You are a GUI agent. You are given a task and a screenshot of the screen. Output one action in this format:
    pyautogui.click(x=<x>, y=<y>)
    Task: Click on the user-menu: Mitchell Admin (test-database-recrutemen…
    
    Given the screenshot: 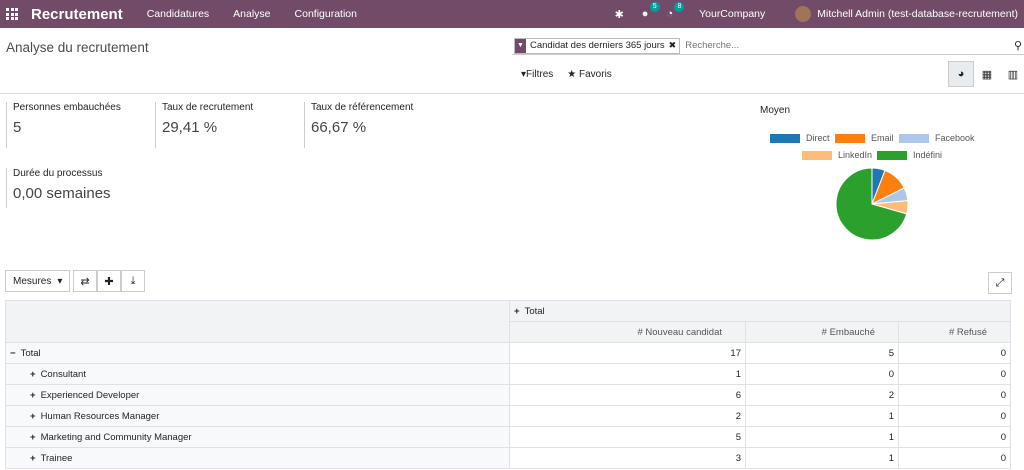 What is the action you would take?
    pyautogui.click(x=917, y=14)
    